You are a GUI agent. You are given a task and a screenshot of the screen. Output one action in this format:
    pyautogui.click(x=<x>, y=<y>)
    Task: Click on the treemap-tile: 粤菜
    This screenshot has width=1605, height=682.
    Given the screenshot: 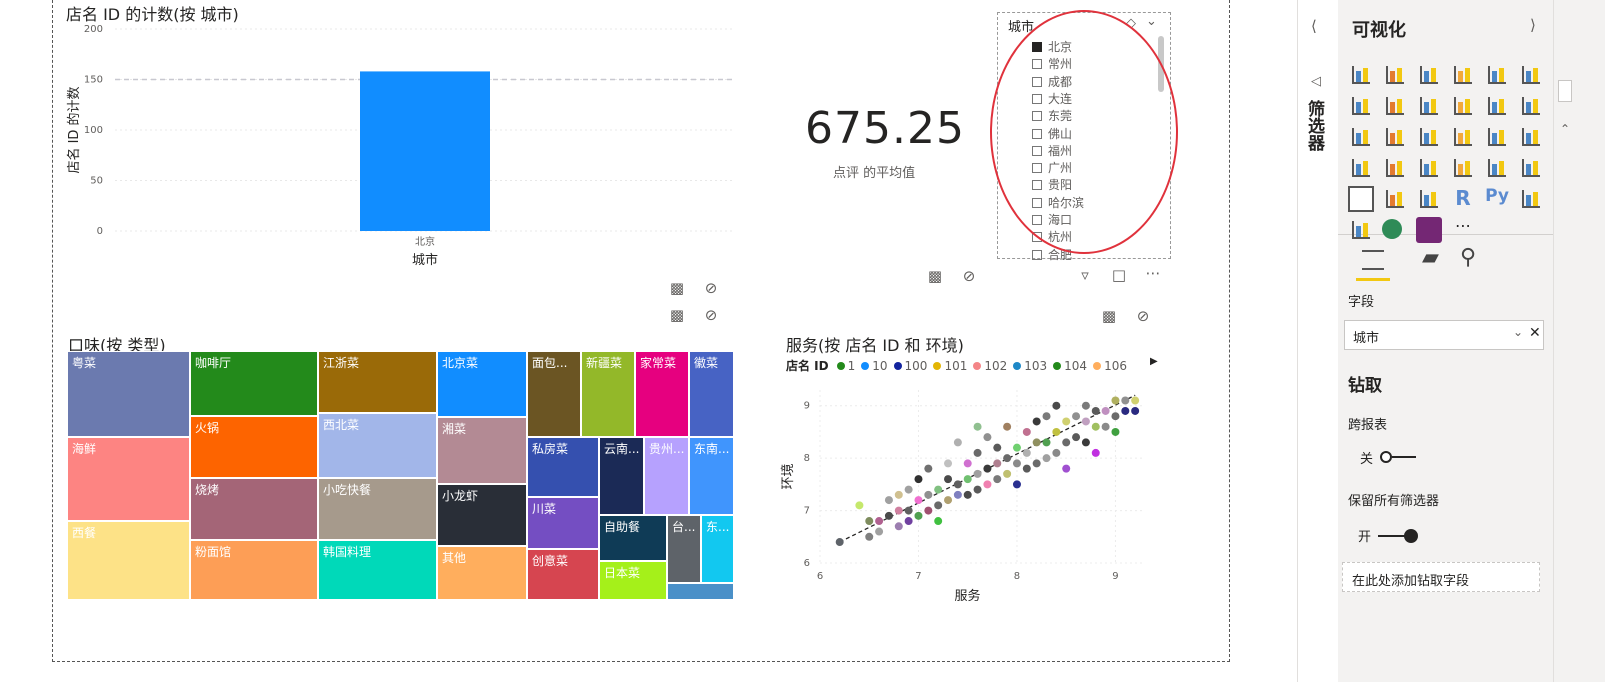 What is the action you would take?
    pyautogui.click(x=128, y=394)
    